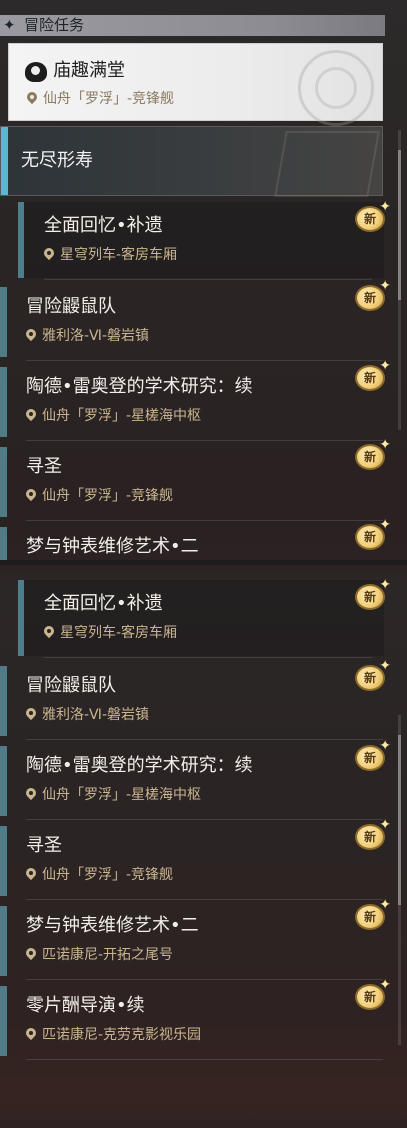 This screenshot has width=407, height=1128. What do you see at coordinates (336, 88) in the screenshot?
I see `faction-emblem-icon` at bounding box center [336, 88].